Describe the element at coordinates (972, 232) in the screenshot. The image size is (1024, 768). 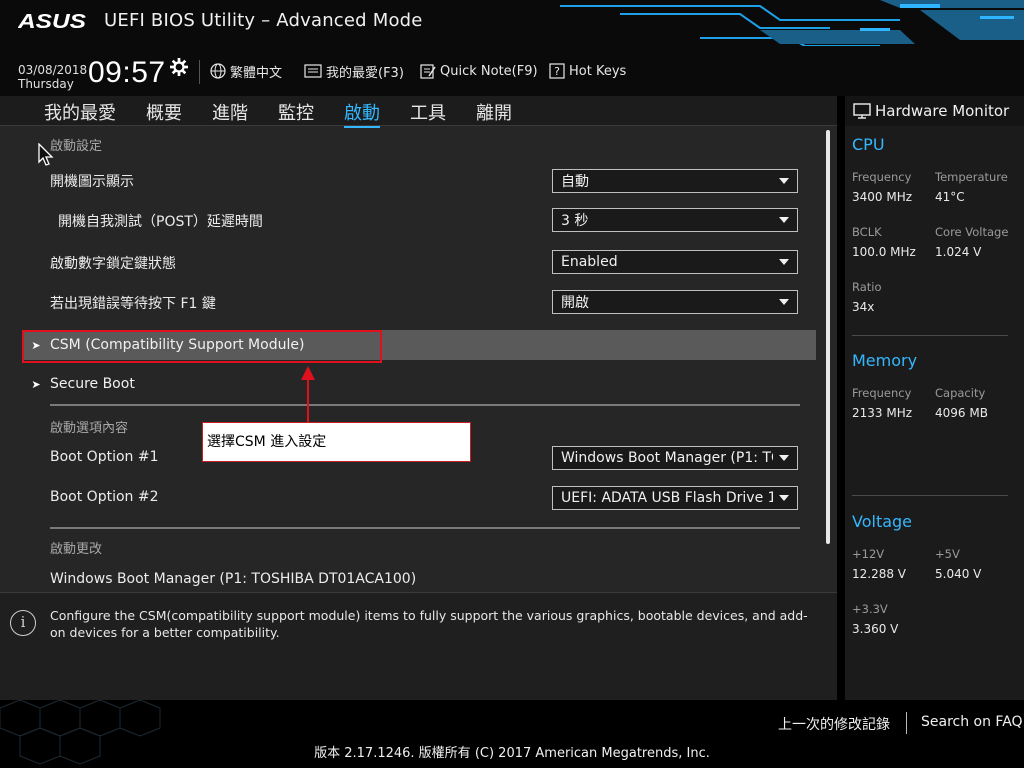
I see `cpu-core-voltage-label: Core Voltage` at that location.